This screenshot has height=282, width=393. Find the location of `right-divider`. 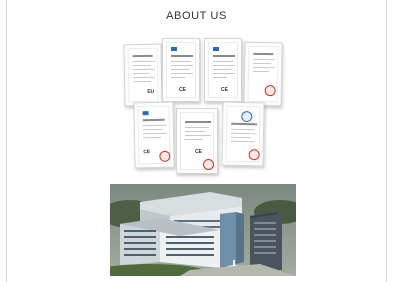

right-divider is located at coordinates (386, 141).